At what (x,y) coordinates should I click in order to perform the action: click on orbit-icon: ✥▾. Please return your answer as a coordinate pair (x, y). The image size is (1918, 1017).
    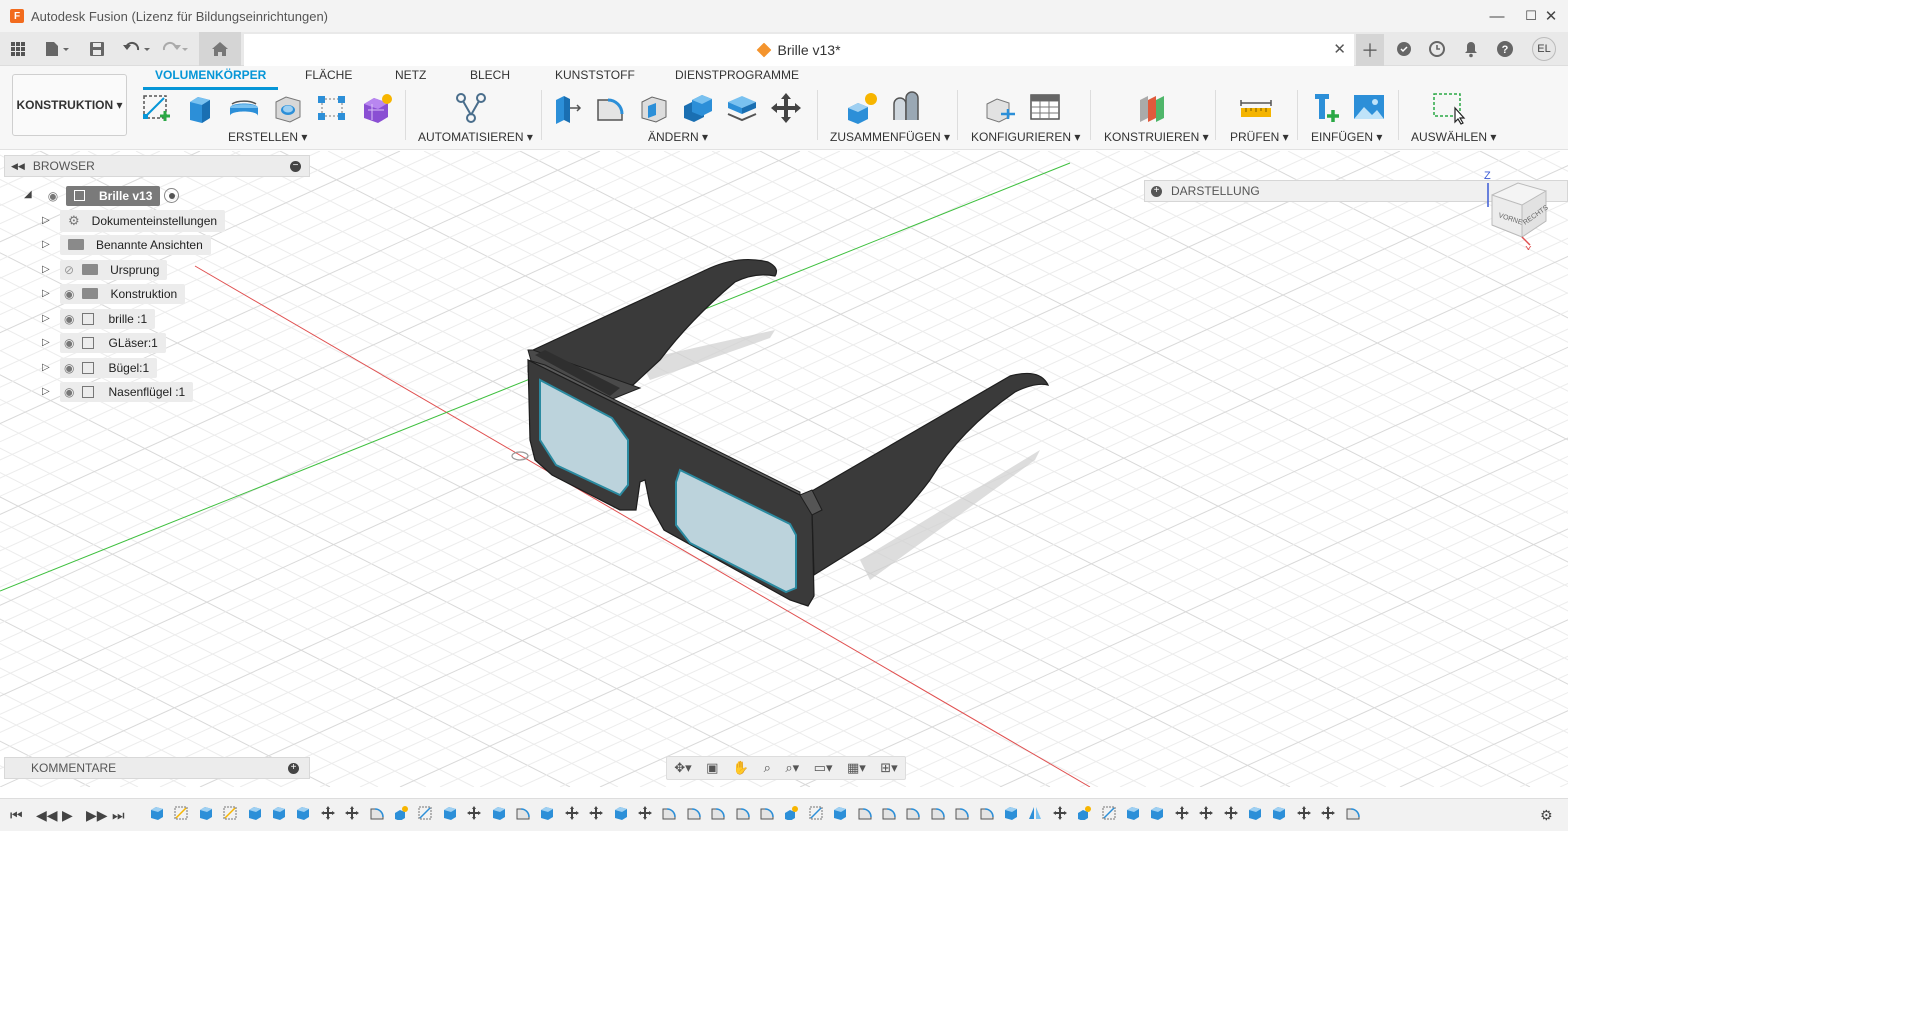
    Looking at the image, I should click on (682, 768).